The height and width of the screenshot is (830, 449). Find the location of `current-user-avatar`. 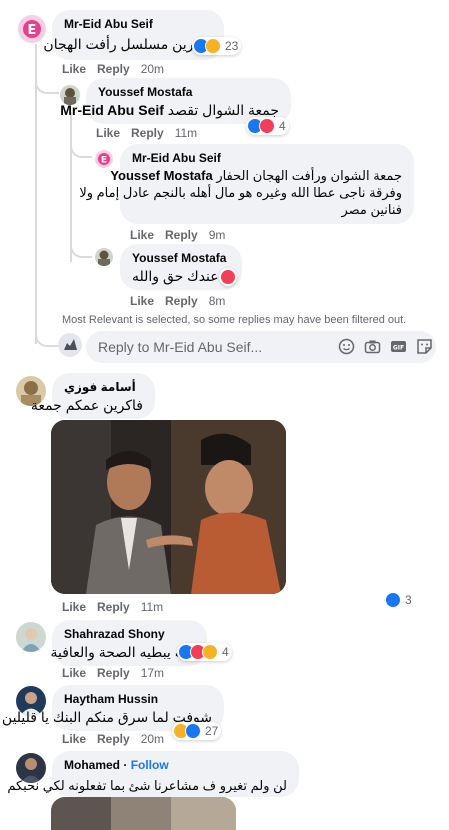

current-user-avatar is located at coordinates (70, 345).